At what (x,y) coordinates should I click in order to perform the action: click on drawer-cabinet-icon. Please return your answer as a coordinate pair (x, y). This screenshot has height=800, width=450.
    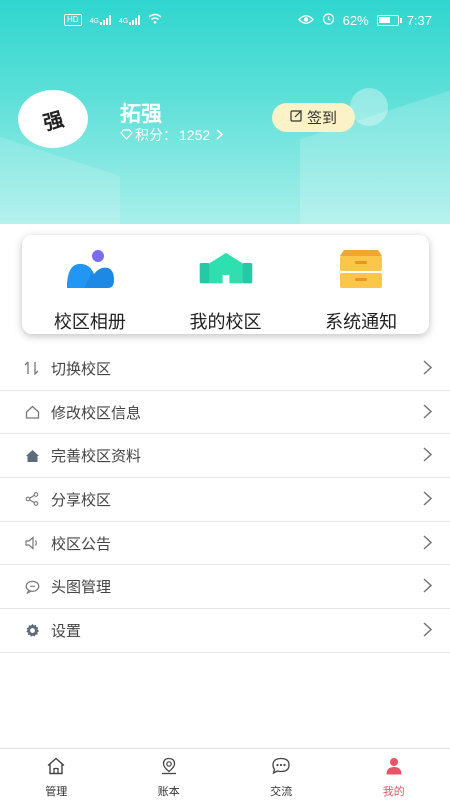
    Looking at the image, I should click on (361, 268).